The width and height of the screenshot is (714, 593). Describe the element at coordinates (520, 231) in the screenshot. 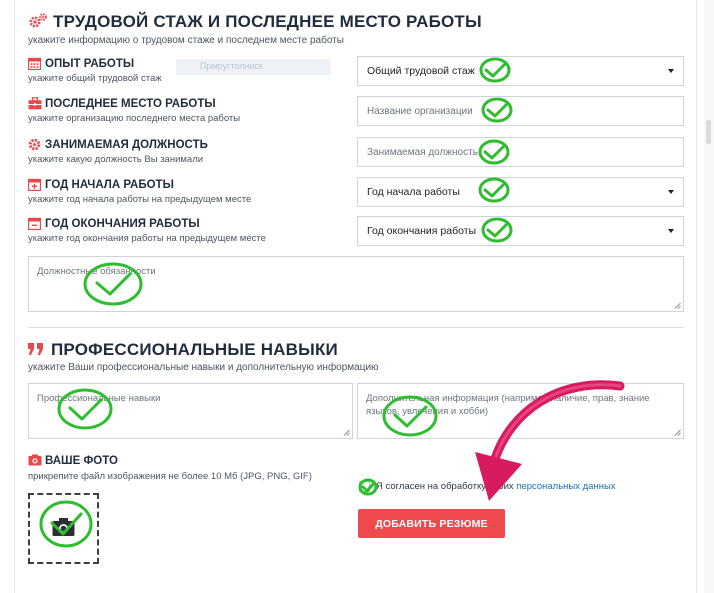

I see `end-year-select: Год окончания работы` at that location.